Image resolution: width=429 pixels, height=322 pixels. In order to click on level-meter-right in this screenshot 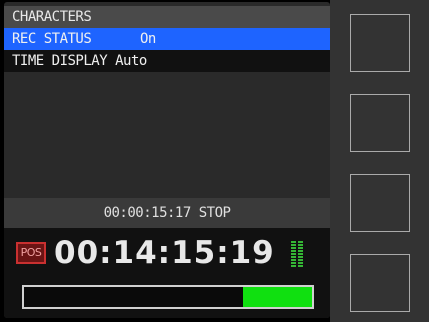, I will do `click(300, 253)`.